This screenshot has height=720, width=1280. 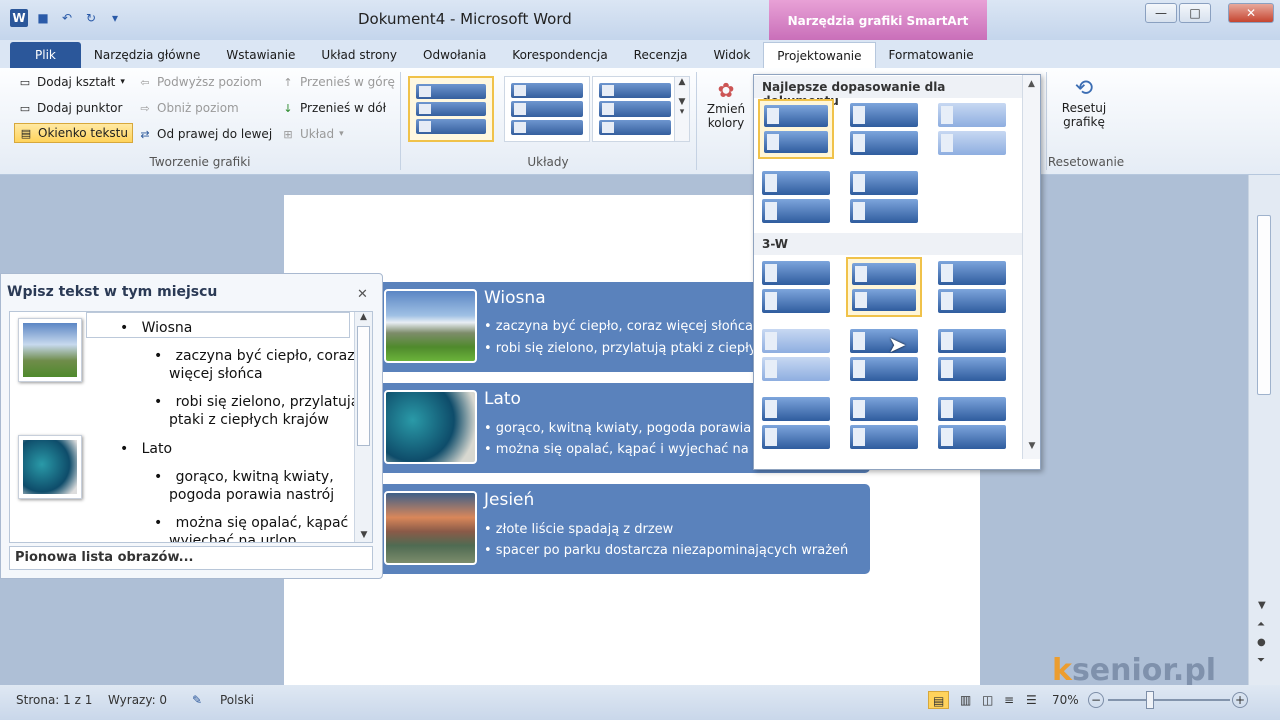 What do you see at coordinates (1161, 13) in the screenshot?
I see `minimize-button: —` at bounding box center [1161, 13].